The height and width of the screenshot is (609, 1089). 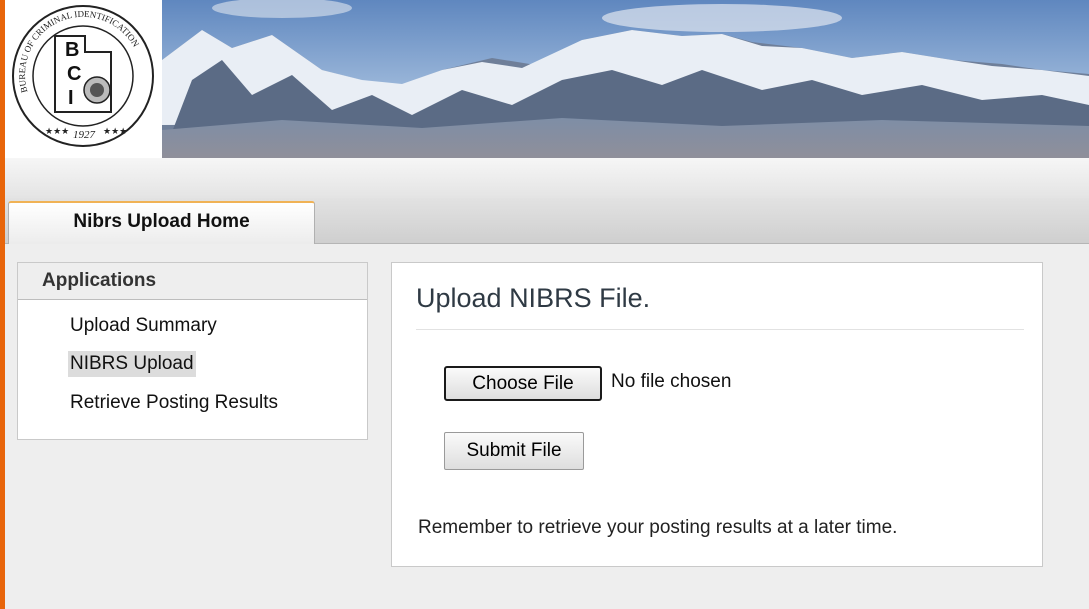 I want to click on sidebar-item-upload-summary: Upload Summary, so click(x=143, y=326).